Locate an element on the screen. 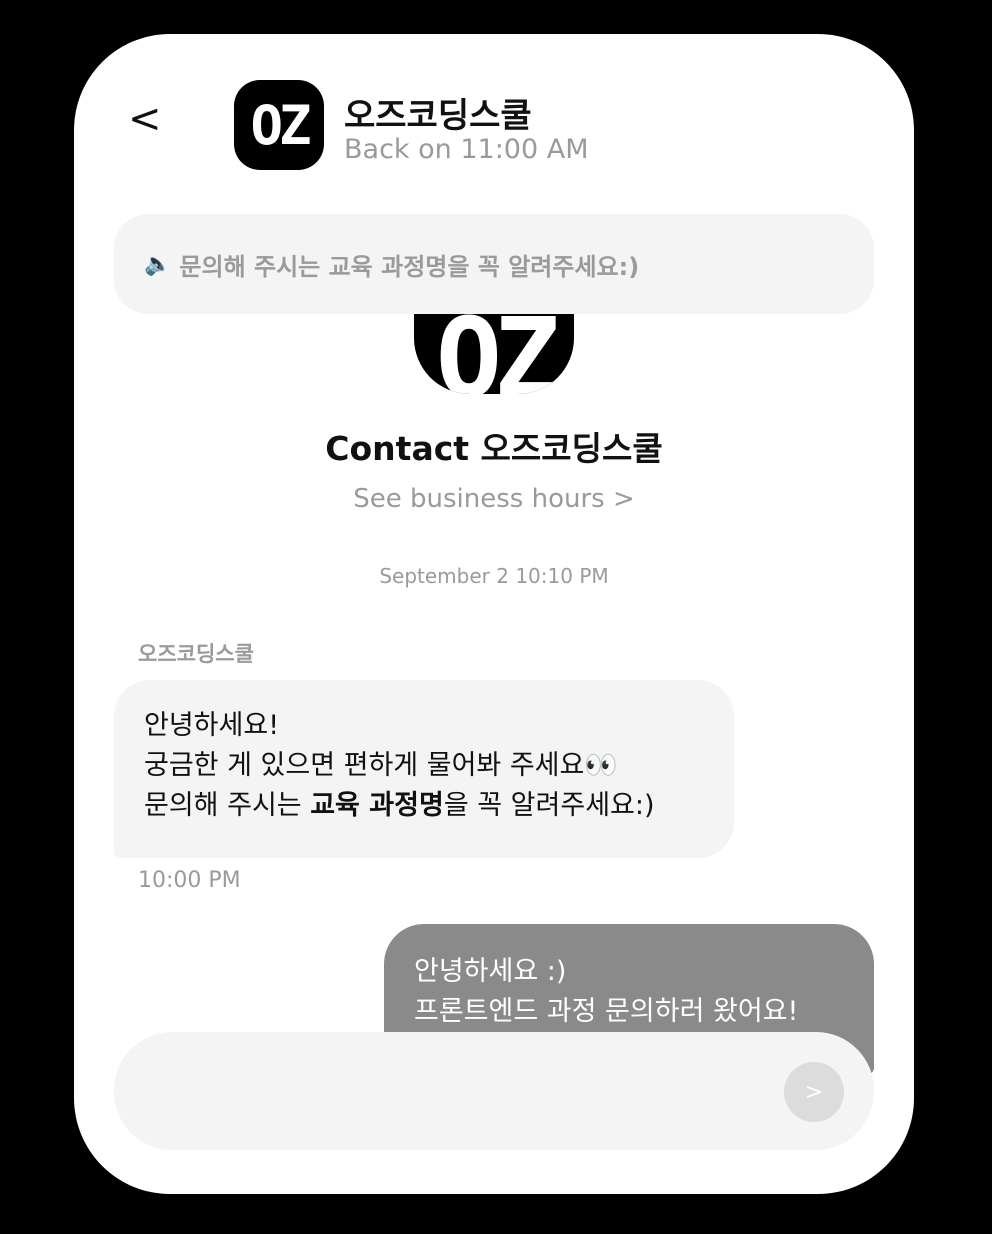  message-text: 을 꼭 알려주세요:) is located at coordinates (549, 805).